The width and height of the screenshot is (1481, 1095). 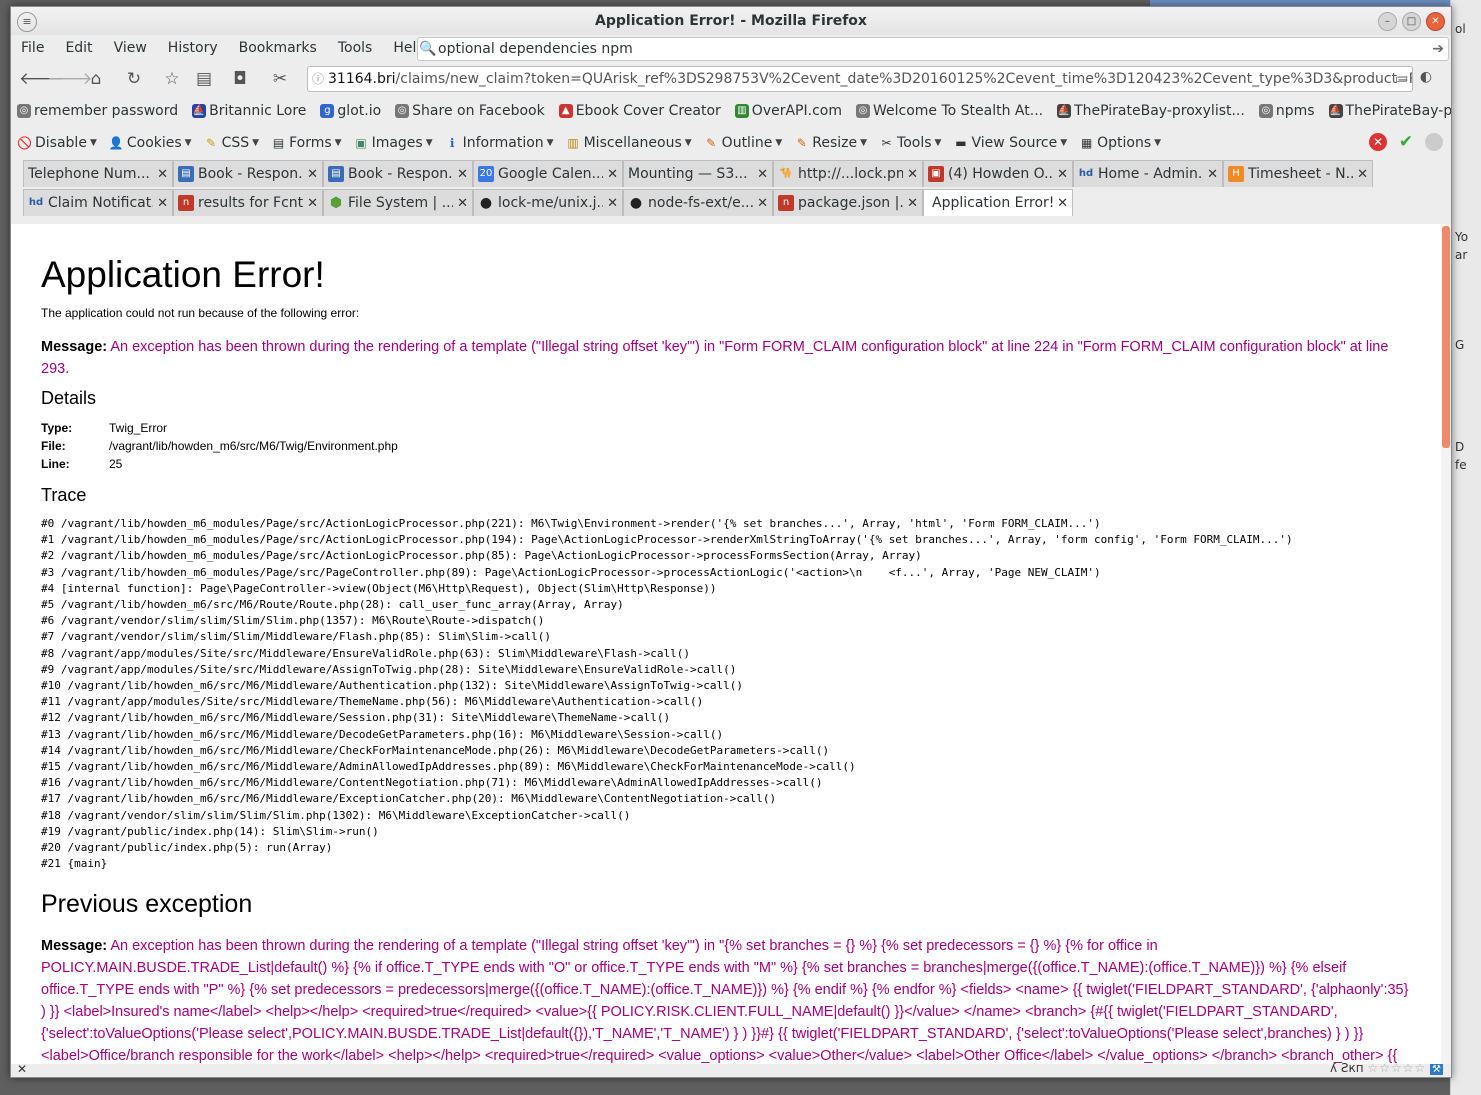 What do you see at coordinates (639, 111) in the screenshot?
I see `bookmark-ebook-cover-creator: ▲ Ebook Cover Creator` at bounding box center [639, 111].